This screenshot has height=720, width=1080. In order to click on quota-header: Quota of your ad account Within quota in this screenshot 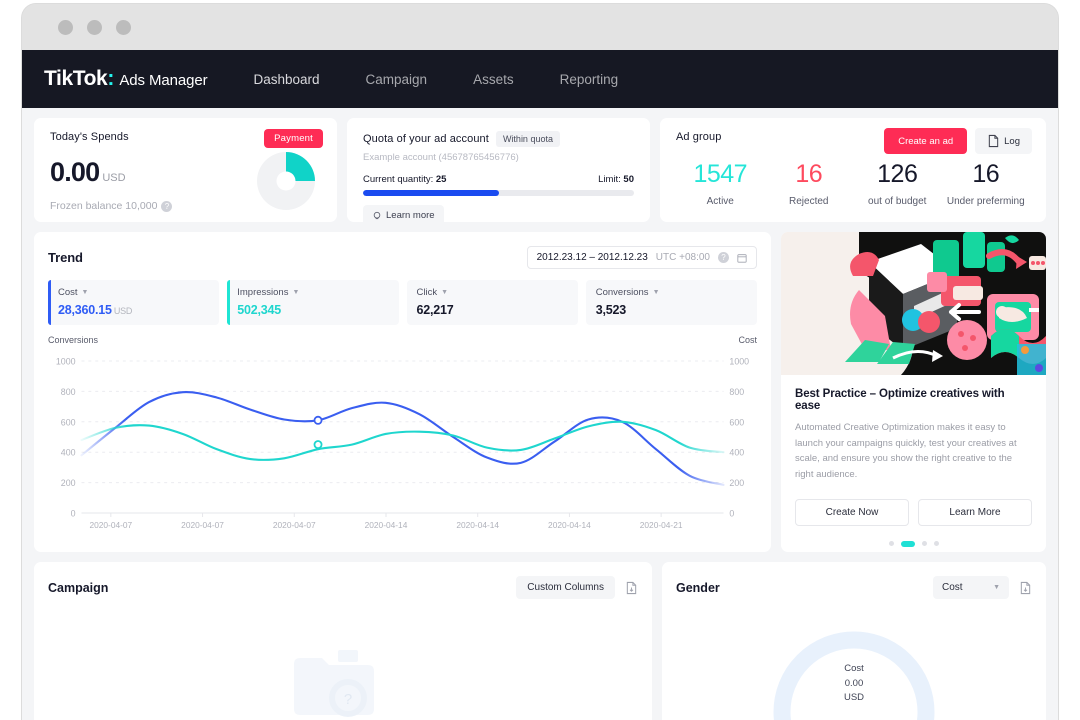, I will do `click(498, 139)`.